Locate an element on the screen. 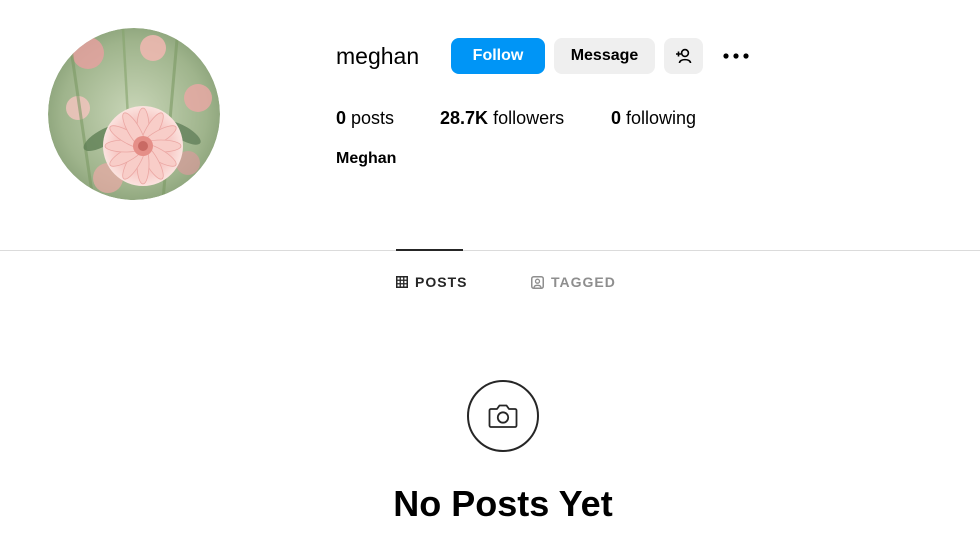 Image resolution: width=980 pixels, height=560 pixels. followers-label: followers is located at coordinates (529, 118).